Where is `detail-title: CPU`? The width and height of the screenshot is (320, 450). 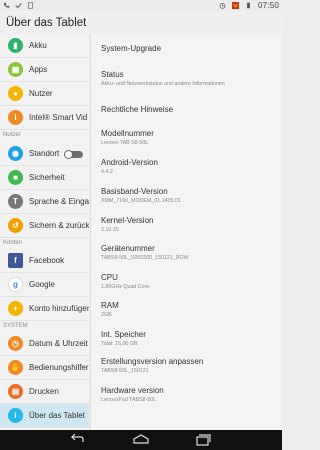
detail-title: CPU is located at coordinates (109, 277).